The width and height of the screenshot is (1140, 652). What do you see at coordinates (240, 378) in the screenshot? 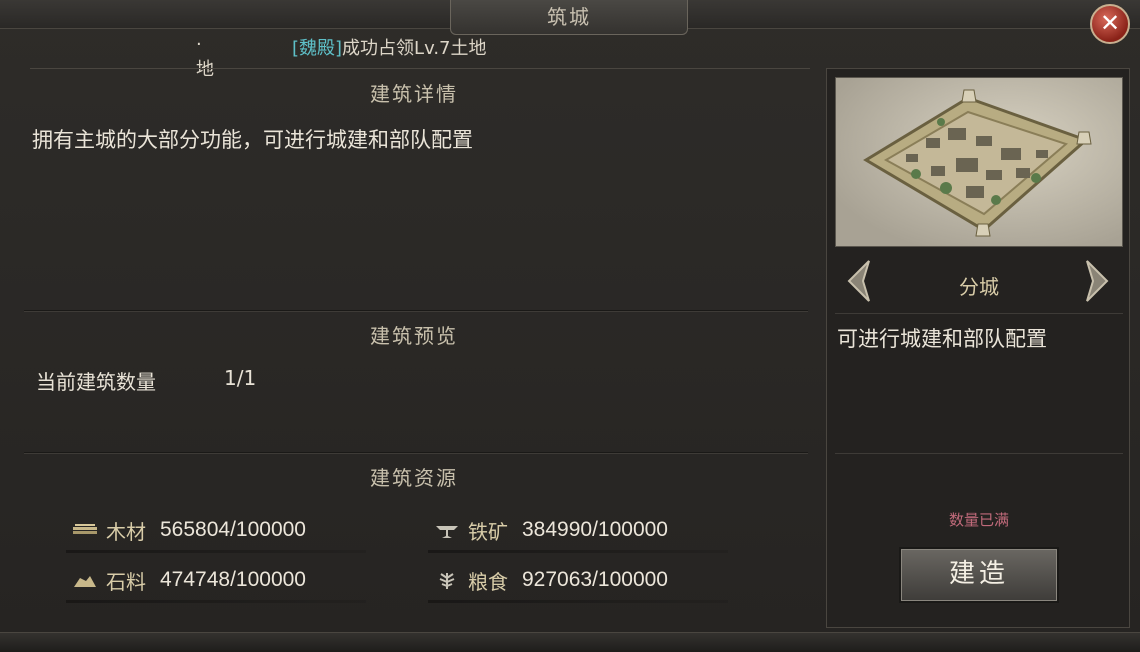
I see `building-count-value: 1/1` at bounding box center [240, 378].